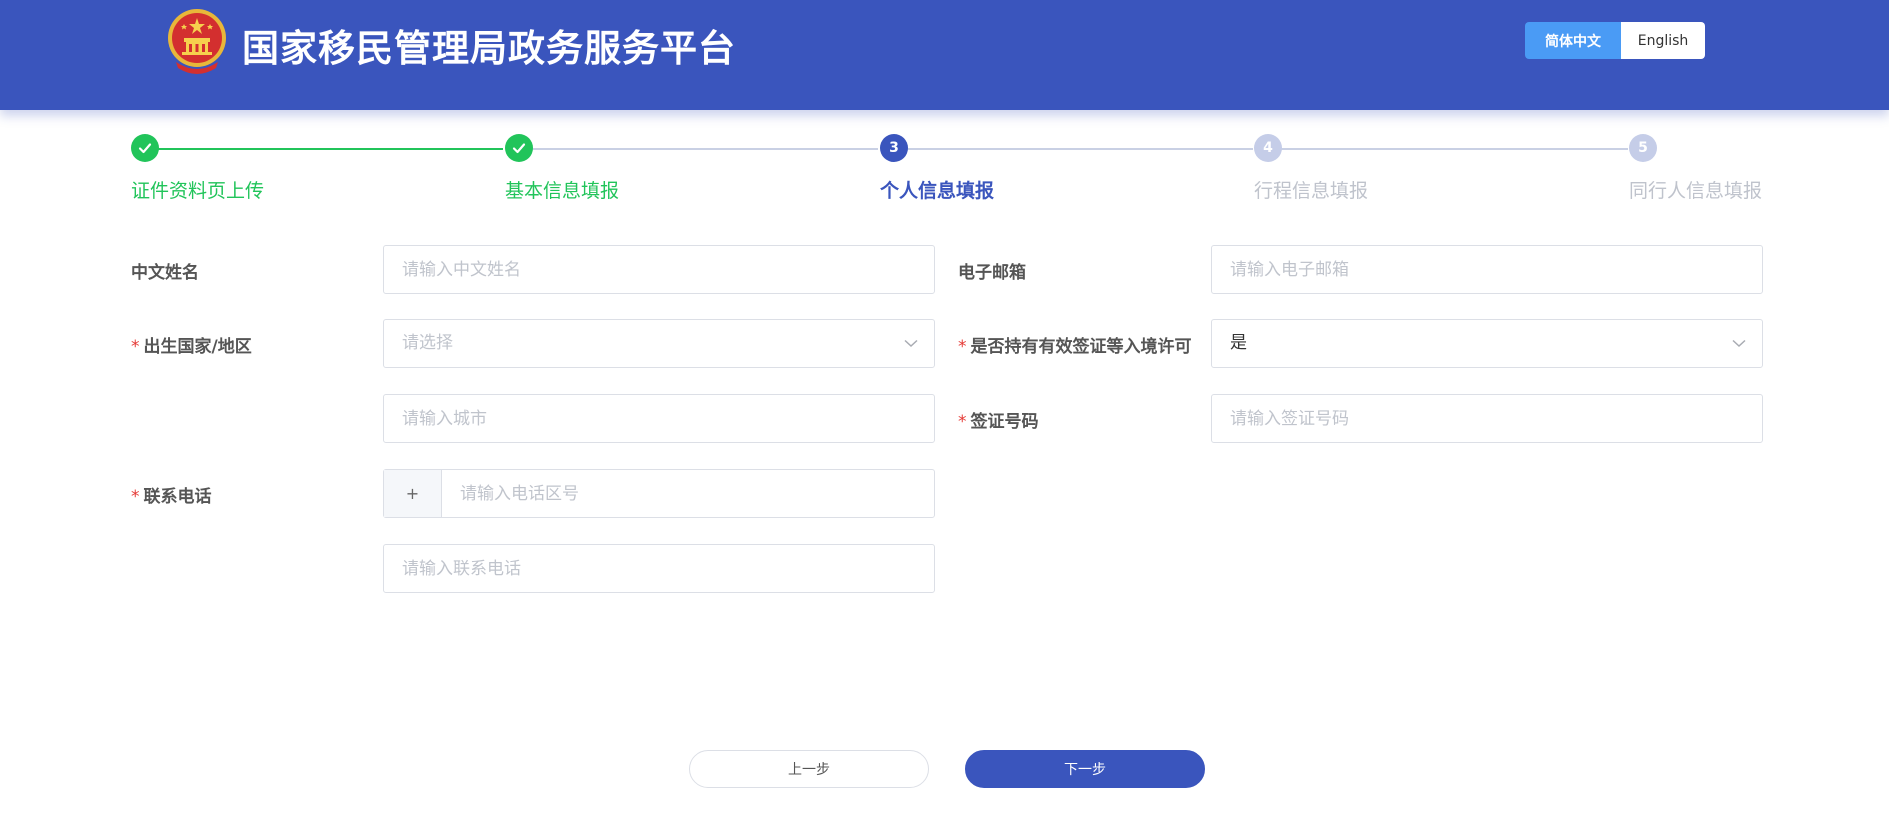 This screenshot has height=823, width=1889. I want to click on prev-step-button: 上一步, so click(809, 769).